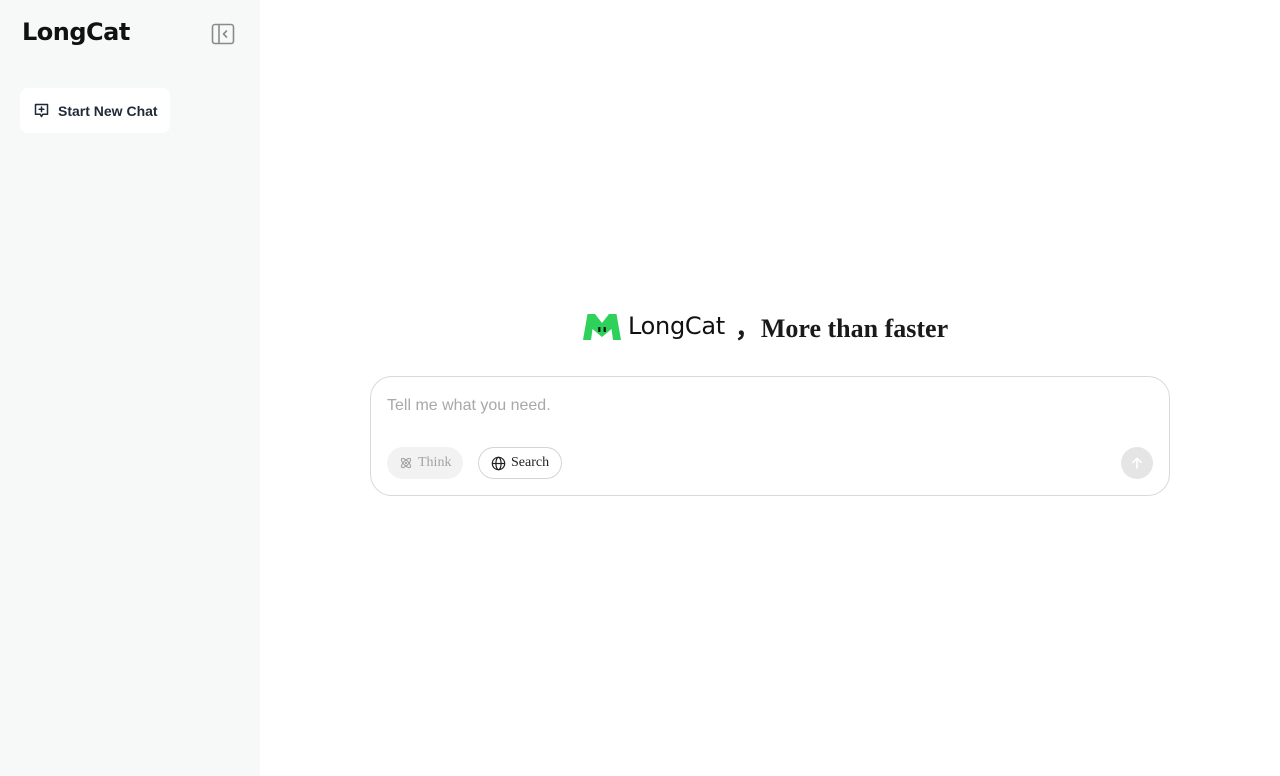  What do you see at coordinates (770, 436) in the screenshot?
I see `chat-composer: Think Search` at bounding box center [770, 436].